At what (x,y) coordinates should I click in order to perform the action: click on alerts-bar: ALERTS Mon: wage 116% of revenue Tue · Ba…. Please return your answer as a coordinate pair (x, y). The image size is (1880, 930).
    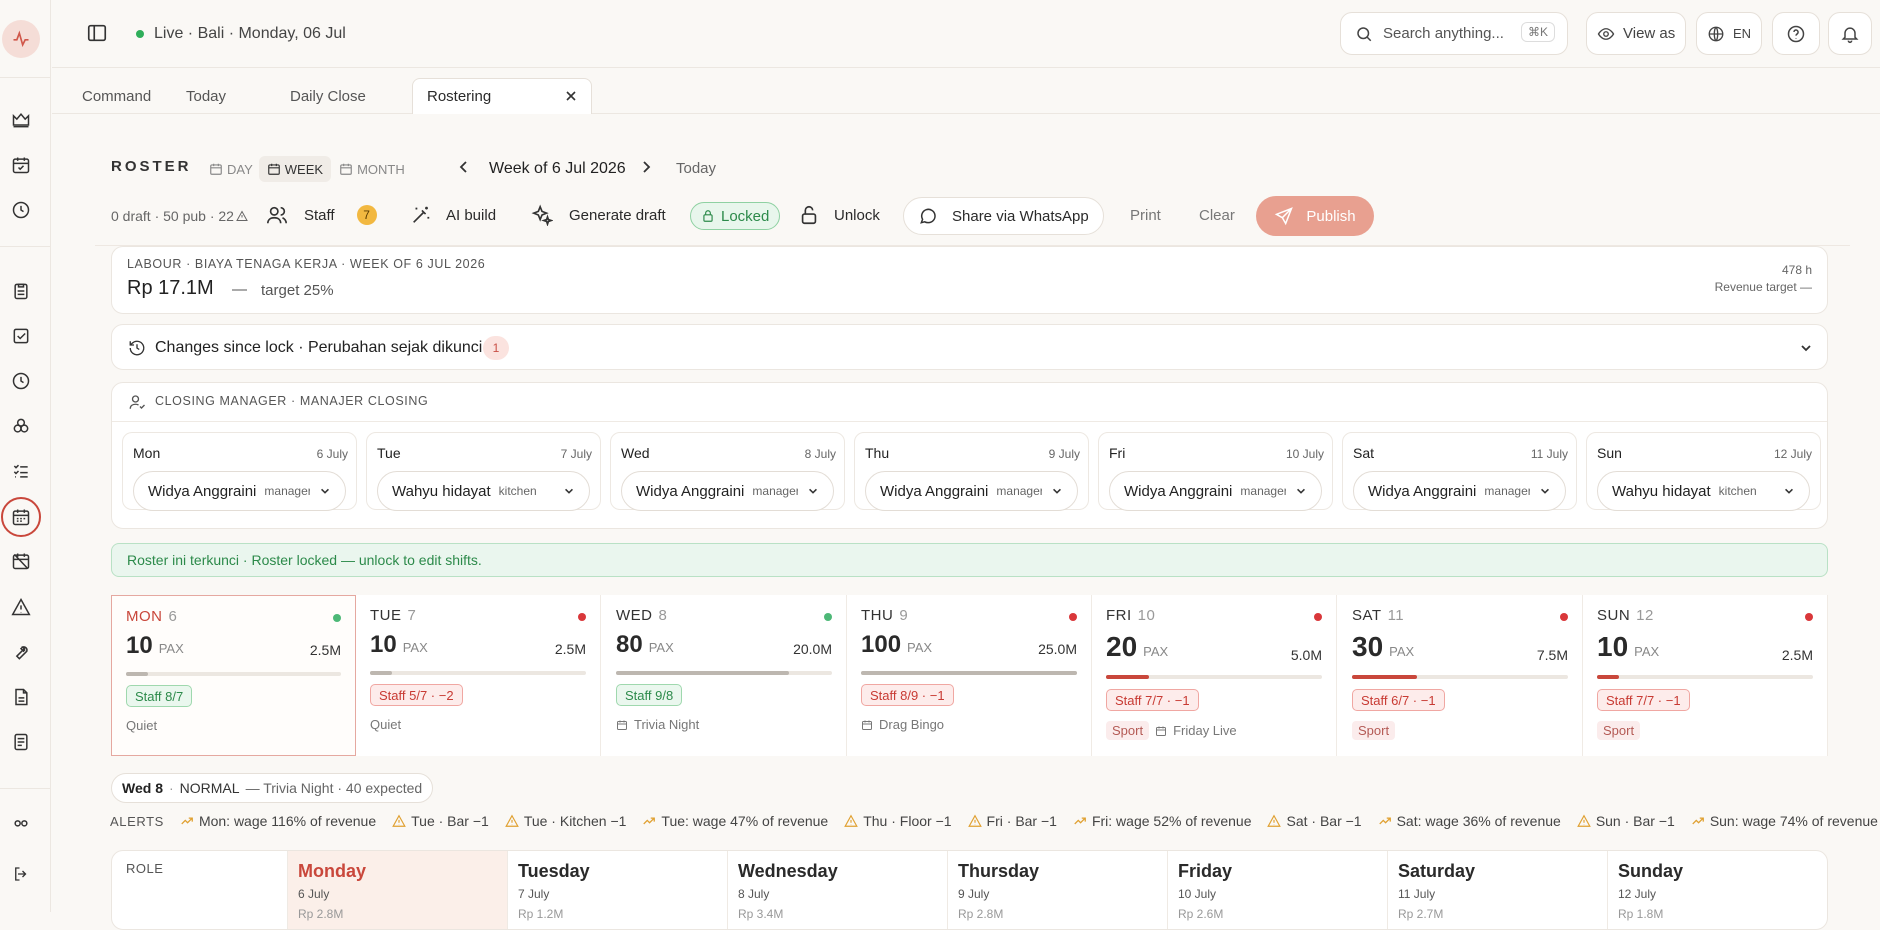
    Looking at the image, I should click on (995, 821).